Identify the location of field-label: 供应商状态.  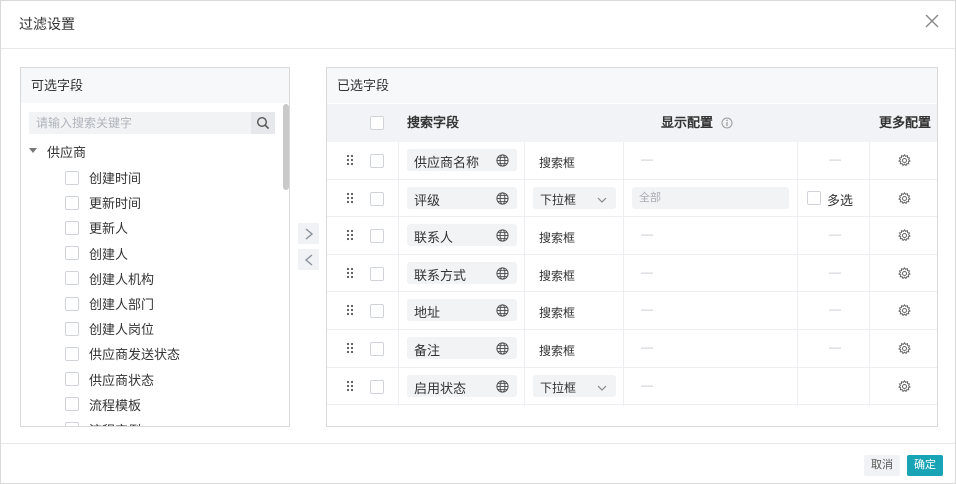
(122, 380).